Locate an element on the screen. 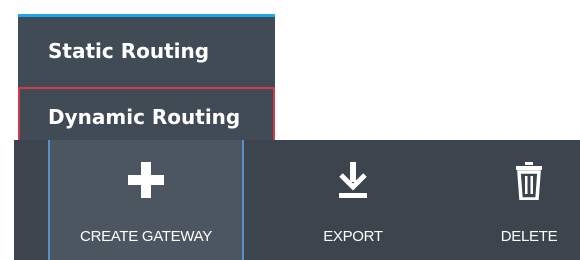 This screenshot has width=580, height=260. delete-button: DELETE is located at coordinates (529, 200).